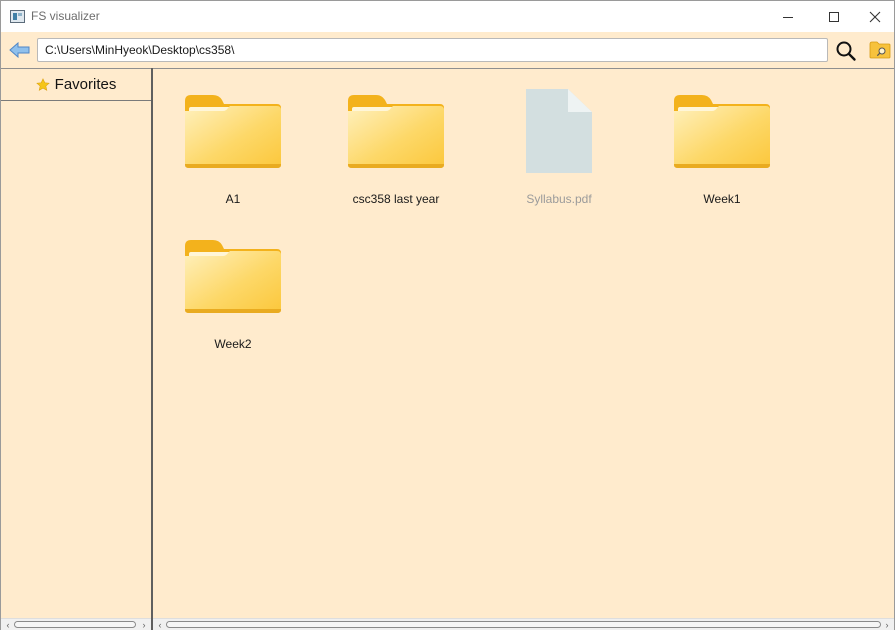 This screenshot has height=630, width=895. I want to click on folder-search-icon, so click(880, 50).